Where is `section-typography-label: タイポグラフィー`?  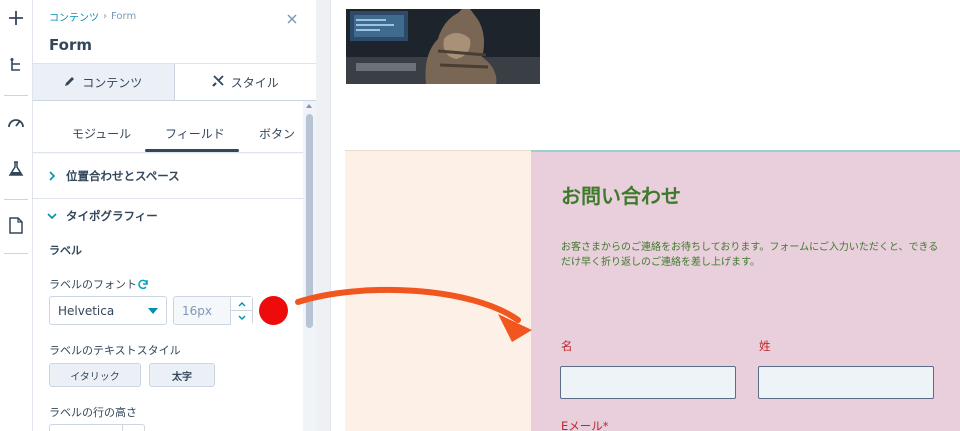
section-typography-label: タイポグラフィー is located at coordinates (112, 216).